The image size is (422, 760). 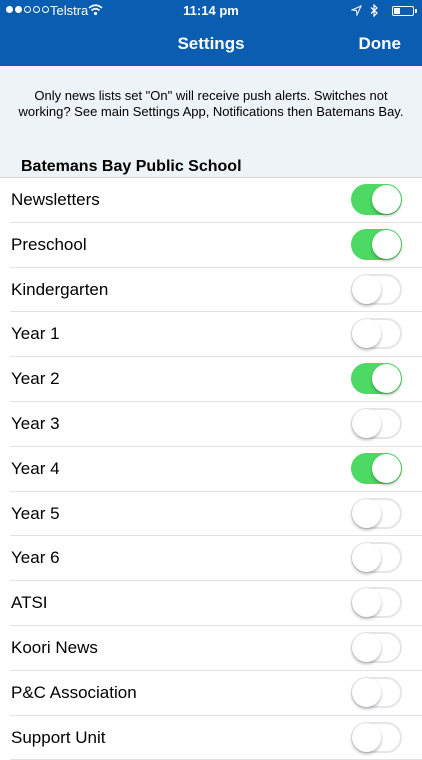 I want to click on list-item: Year 2, so click(x=216, y=379).